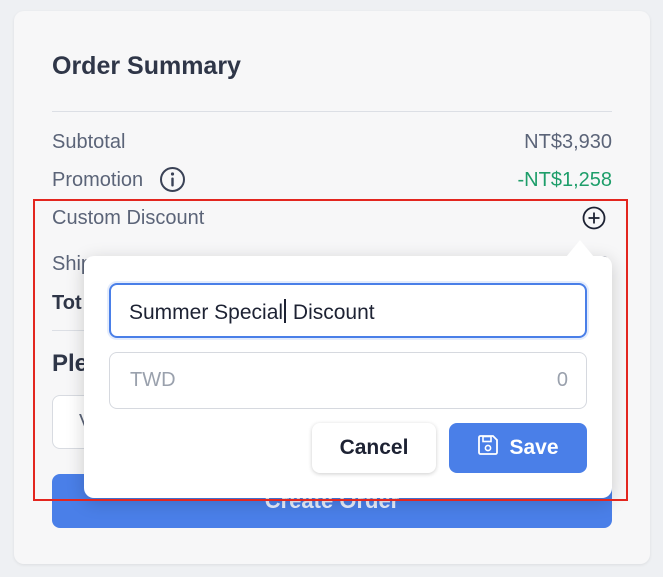 The image size is (663, 577). What do you see at coordinates (146, 66) in the screenshot?
I see `order-summary-title: Order Summary` at bounding box center [146, 66].